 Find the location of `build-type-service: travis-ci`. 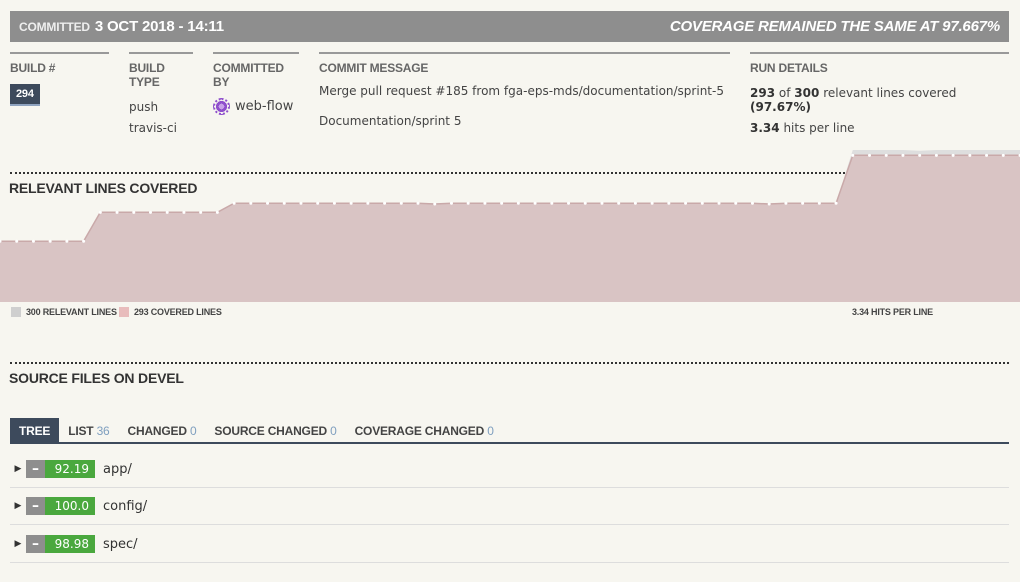

build-type-service: travis-ci is located at coordinates (153, 128).